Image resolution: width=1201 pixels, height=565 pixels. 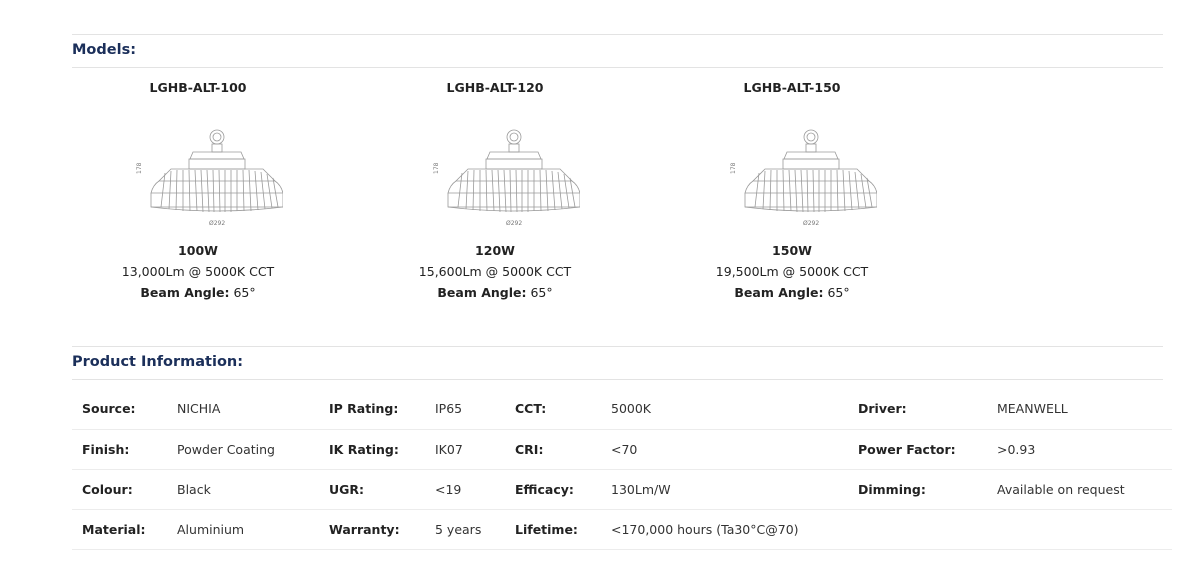 I want to click on spec-value: Black, so click(x=243, y=489).